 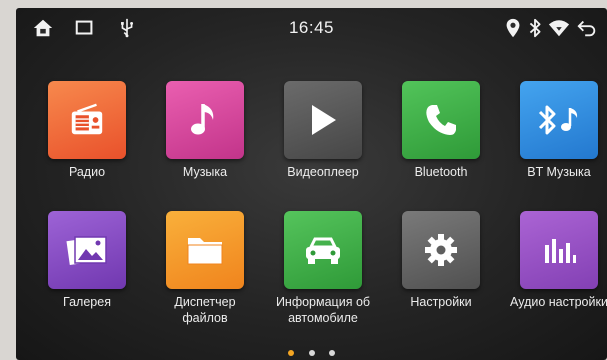 What do you see at coordinates (587, 28) in the screenshot?
I see `back-icon` at bounding box center [587, 28].